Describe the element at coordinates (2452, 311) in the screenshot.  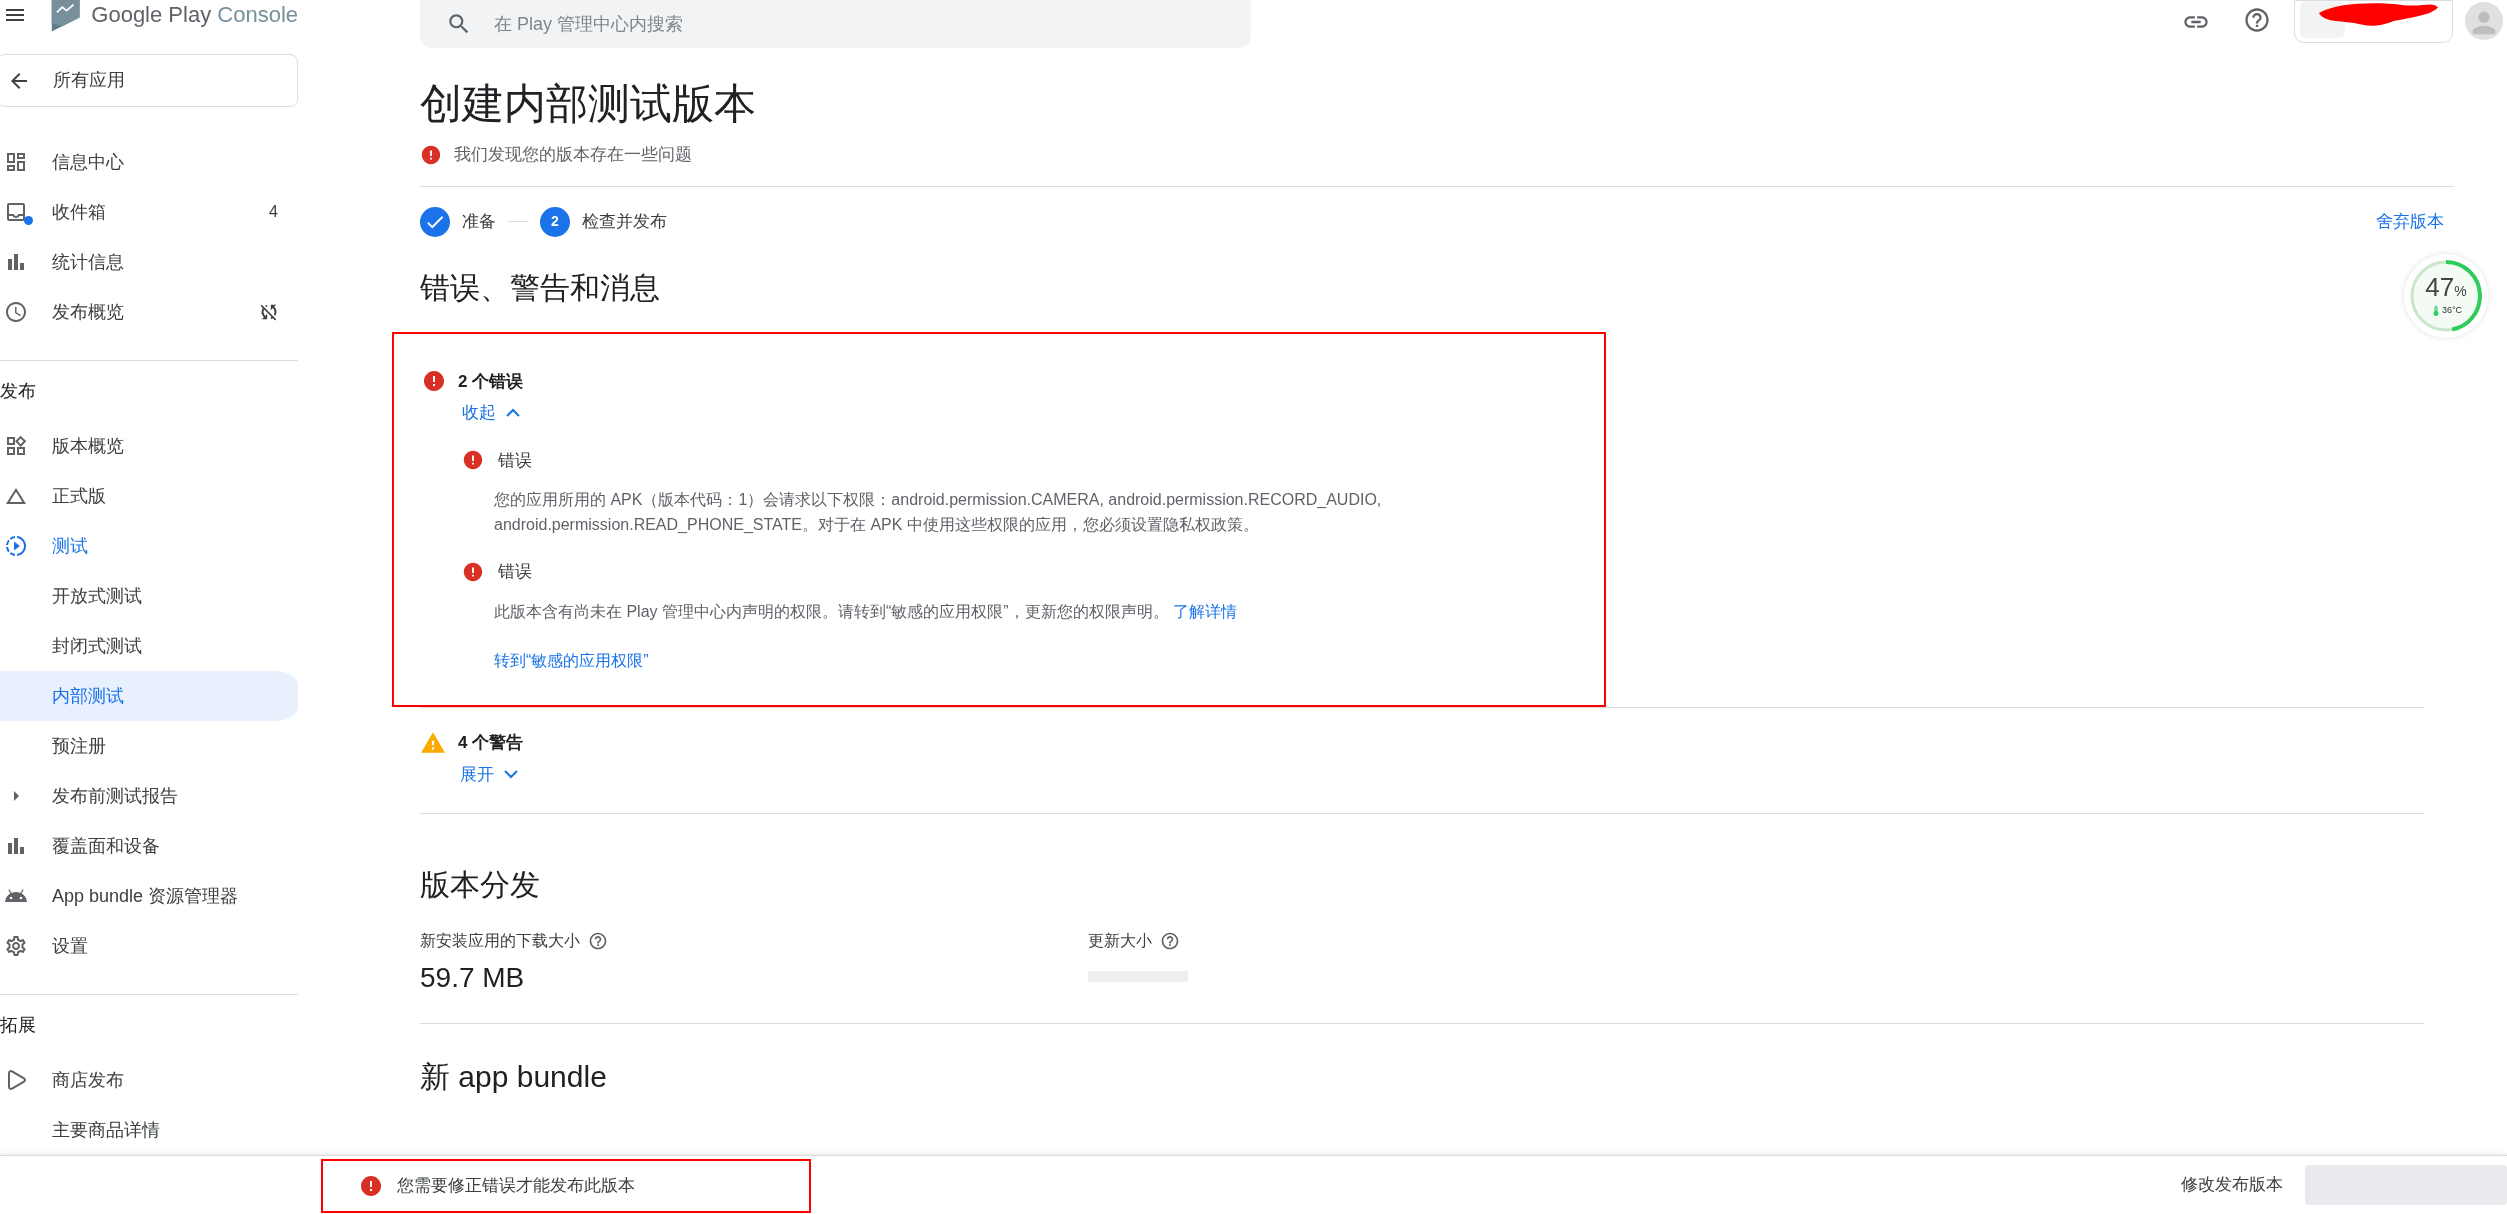
I see `temperature-reading: 36°C` at that location.